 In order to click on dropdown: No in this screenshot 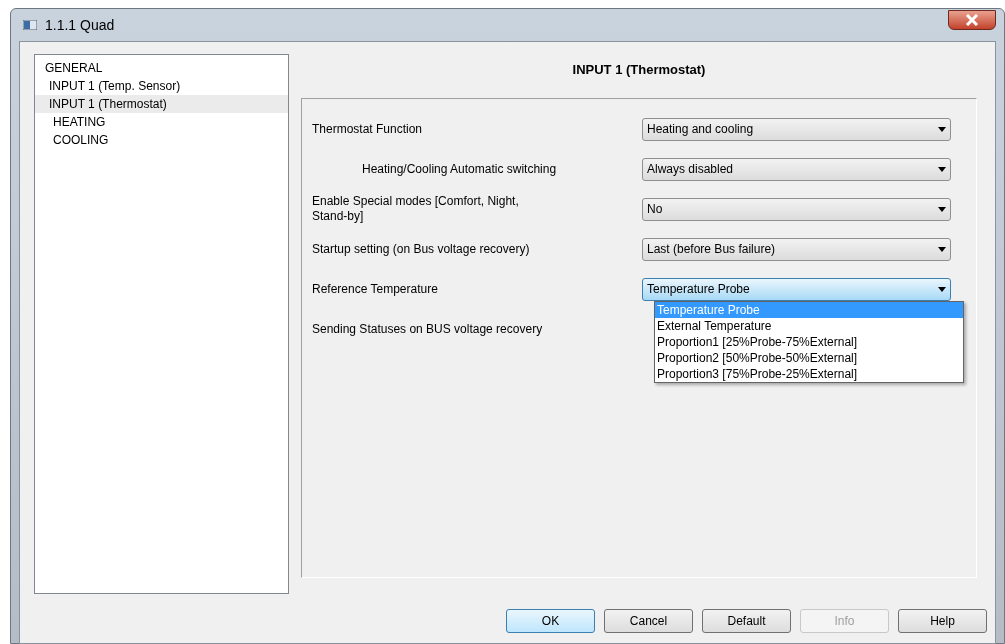, I will do `click(796, 209)`.